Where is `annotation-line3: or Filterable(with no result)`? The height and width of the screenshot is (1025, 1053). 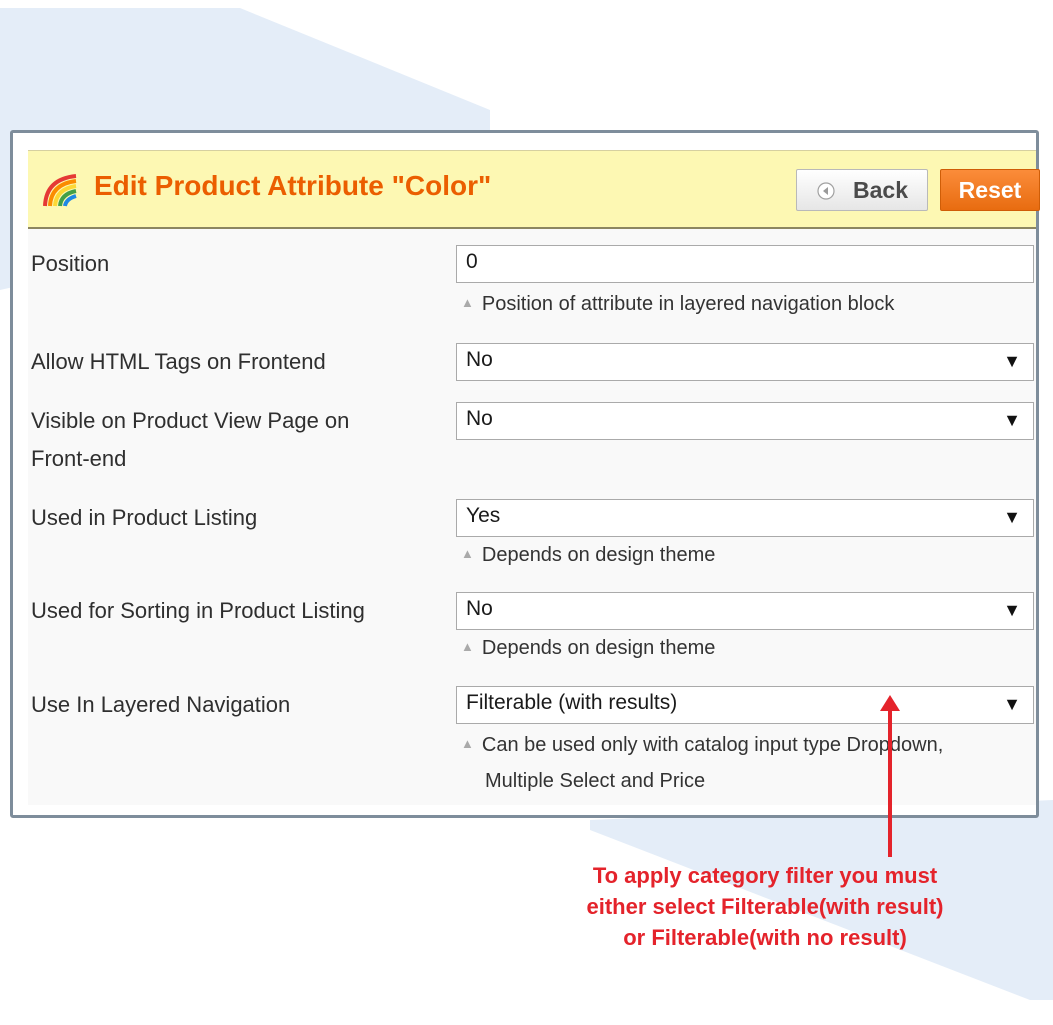
annotation-line3: or Filterable(with no result) is located at coordinates (765, 937).